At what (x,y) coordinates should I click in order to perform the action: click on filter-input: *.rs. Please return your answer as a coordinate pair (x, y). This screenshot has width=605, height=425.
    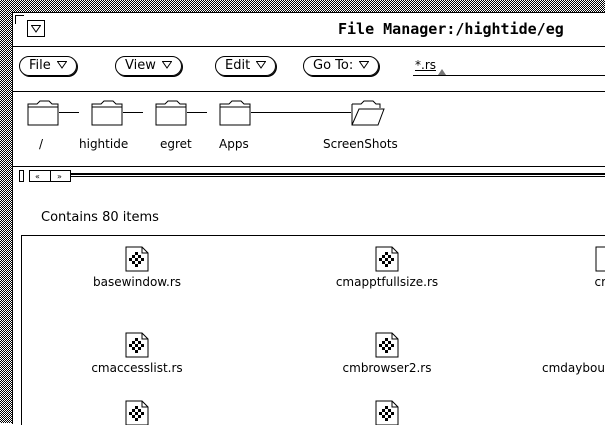
    Looking at the image, I should click on (425, 65).